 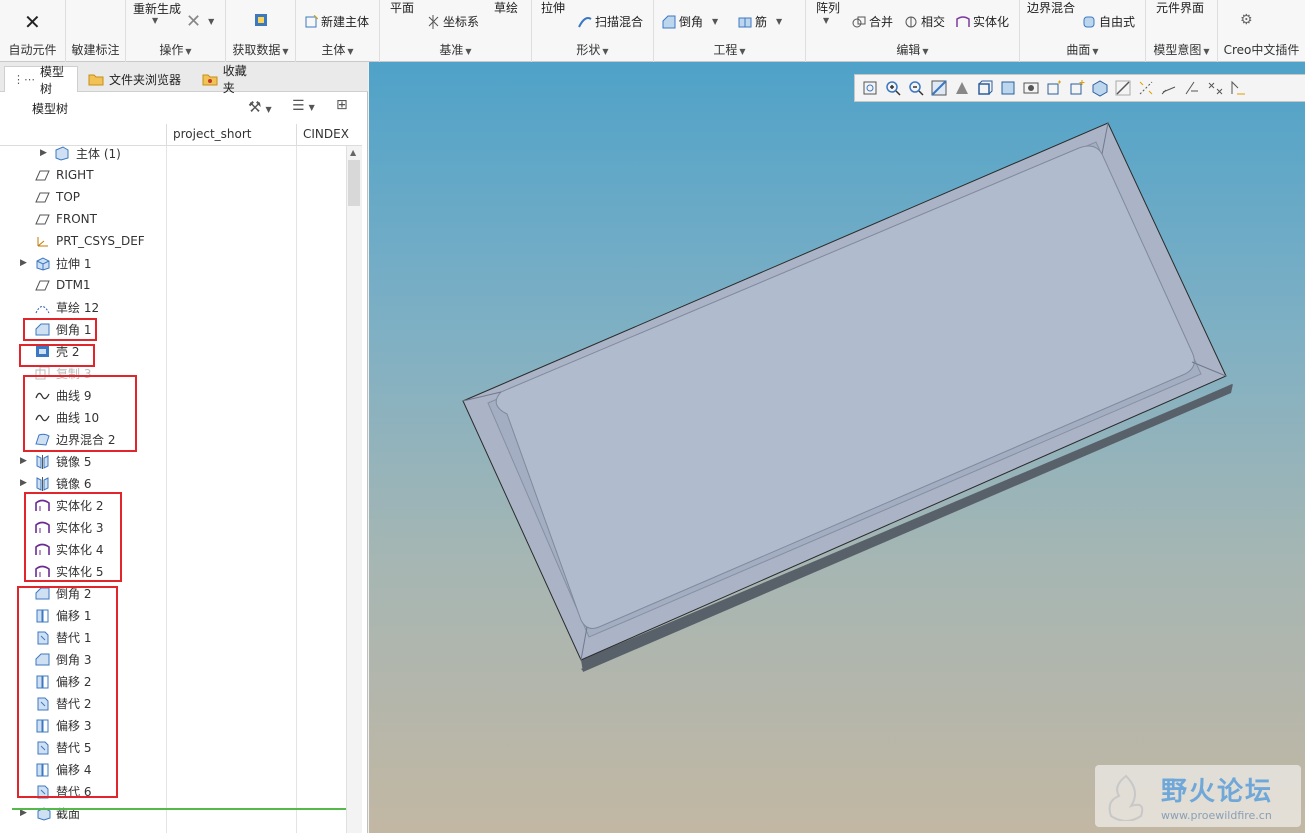 I want to click on datum-plane-icon, so click(x=42, y=197).